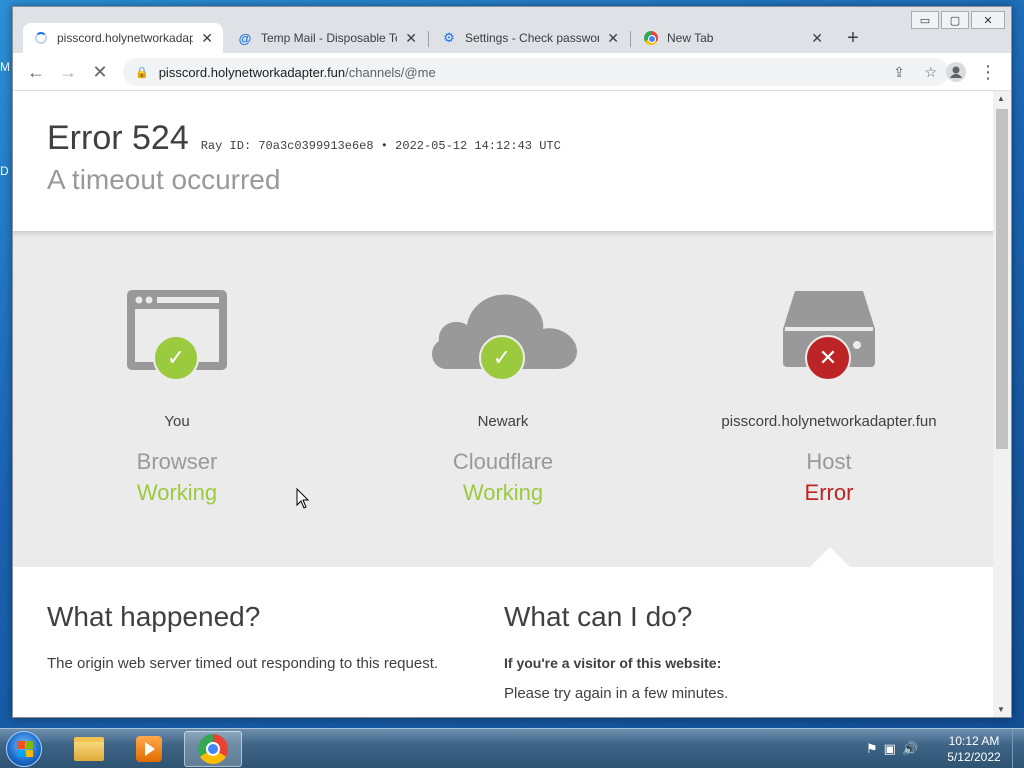 The height and width of the screenshot is (768, 1024). I want to click on tab-label: Temp Mail - Disposable Temporary Email, so click(329, 38).